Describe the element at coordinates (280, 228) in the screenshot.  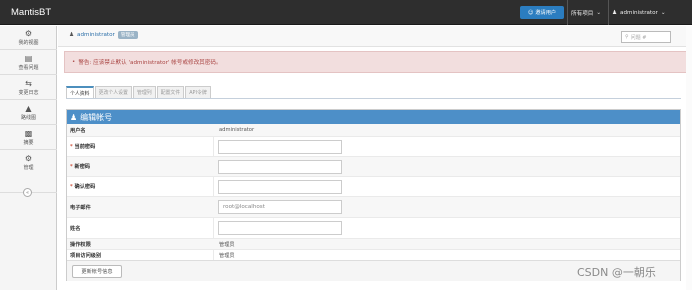
I see `realname-field` at that location.